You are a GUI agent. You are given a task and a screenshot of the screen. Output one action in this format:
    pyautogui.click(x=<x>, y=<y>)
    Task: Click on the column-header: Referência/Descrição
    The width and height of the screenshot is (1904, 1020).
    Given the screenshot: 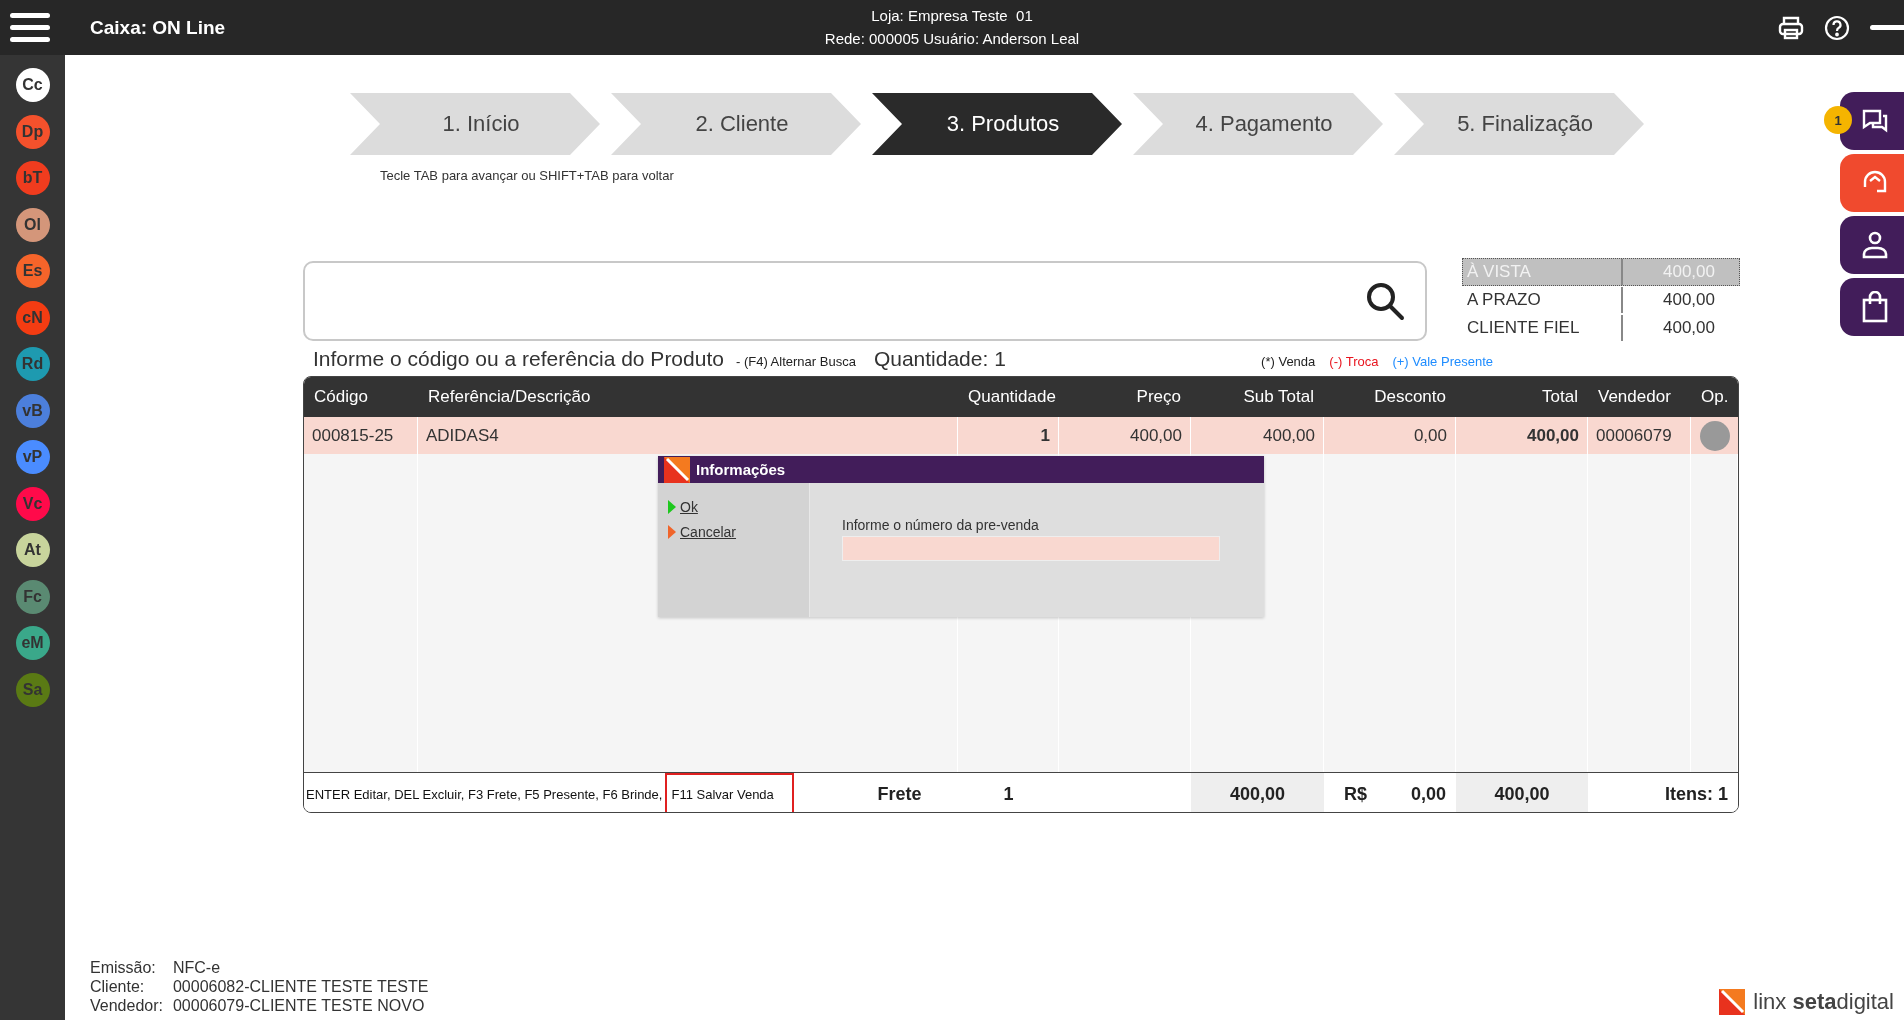 What is the action you would take?
    pyautogui.click(x=509, y=397)
    